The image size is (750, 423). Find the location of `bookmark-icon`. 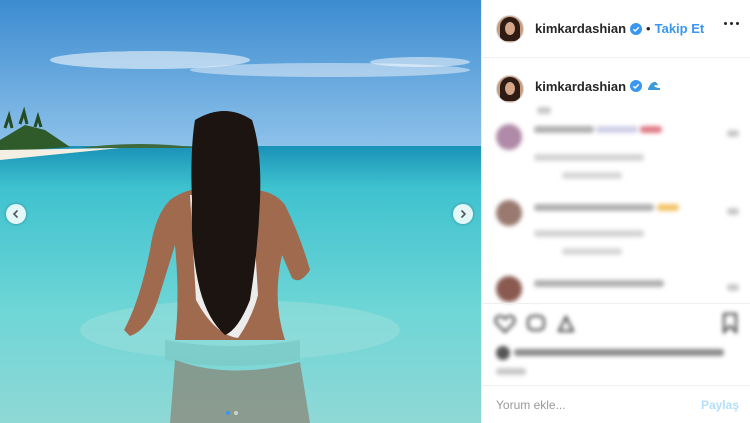

bookmark-icon is located at coordinates (730, 323).